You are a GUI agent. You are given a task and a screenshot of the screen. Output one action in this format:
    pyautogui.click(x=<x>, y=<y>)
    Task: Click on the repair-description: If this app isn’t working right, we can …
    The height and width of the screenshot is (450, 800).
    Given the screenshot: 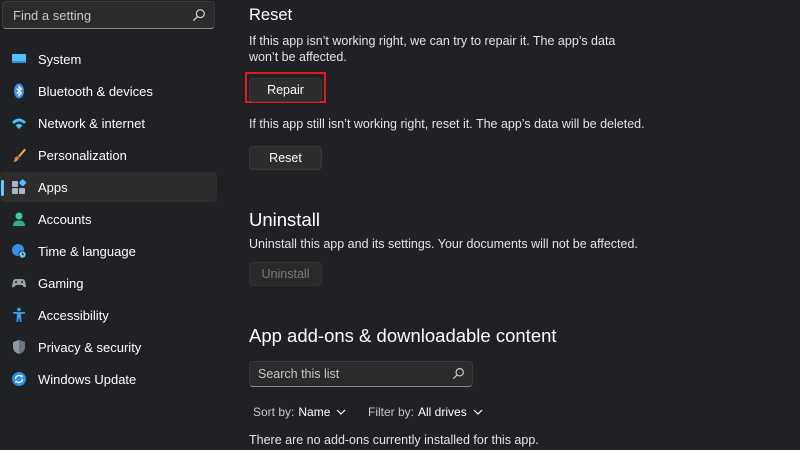 What is the action you would take?
    pyautogui.click(x=432, y=49)
    